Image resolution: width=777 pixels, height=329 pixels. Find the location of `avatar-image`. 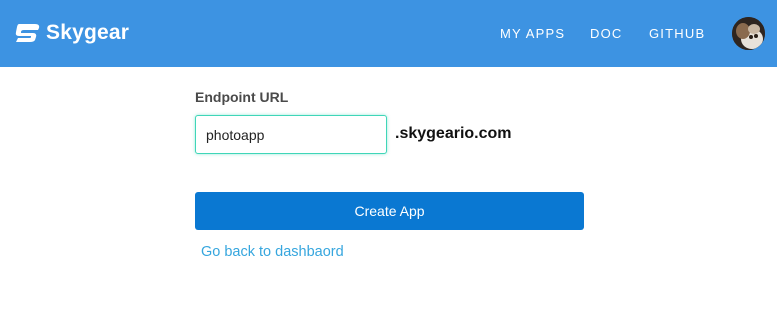

avatar-image is located at coordinates (748, 33).